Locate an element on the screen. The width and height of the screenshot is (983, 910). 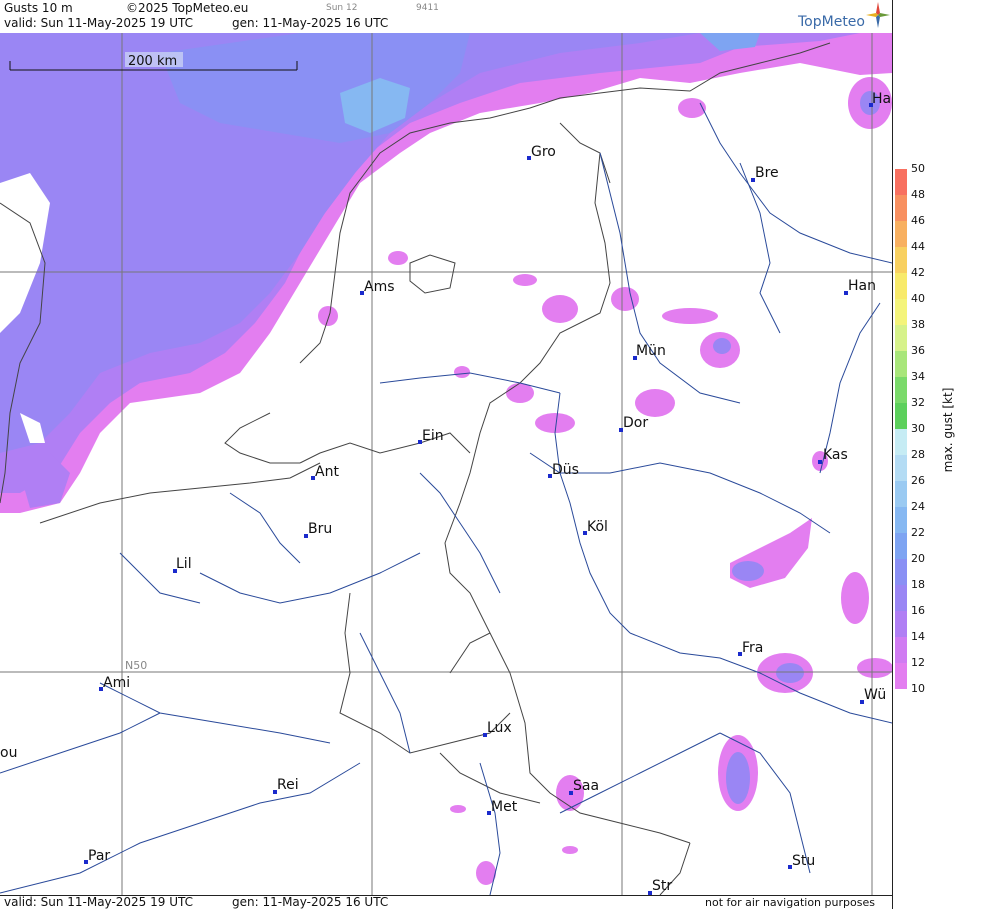
colorbar-tick-label: 34 is located at coordinates (918, 376).